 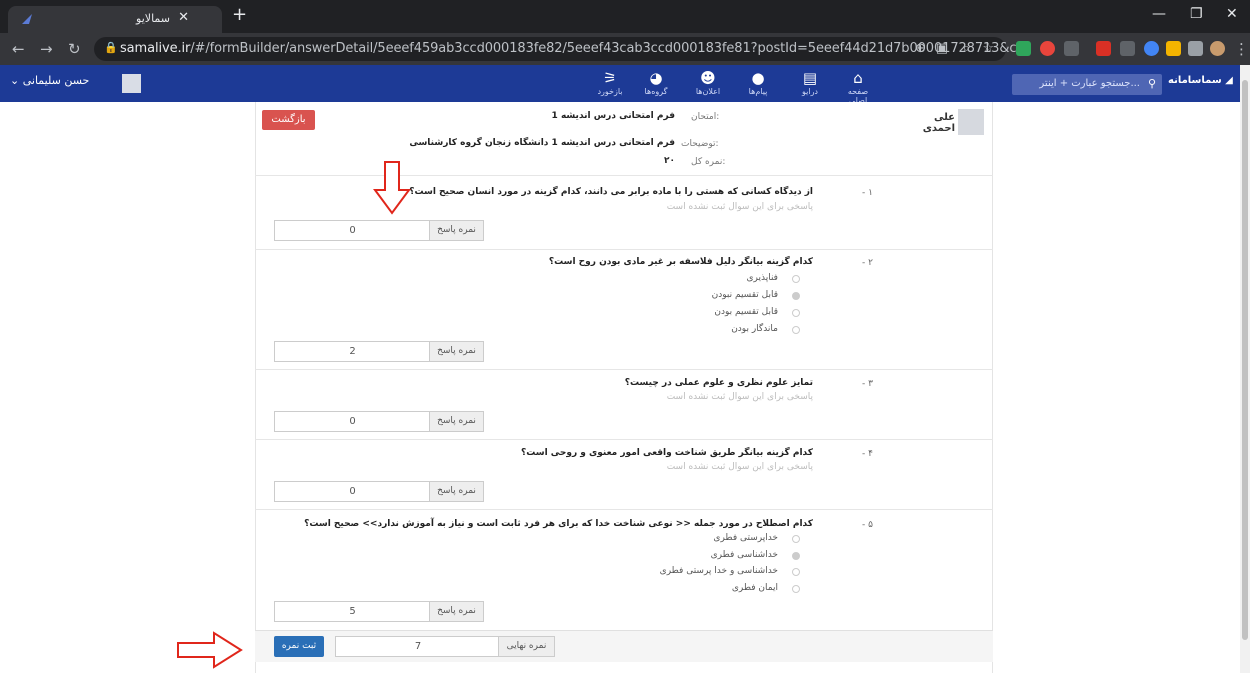 I want to click on profile-avatar, so click(x=1217, y=48).